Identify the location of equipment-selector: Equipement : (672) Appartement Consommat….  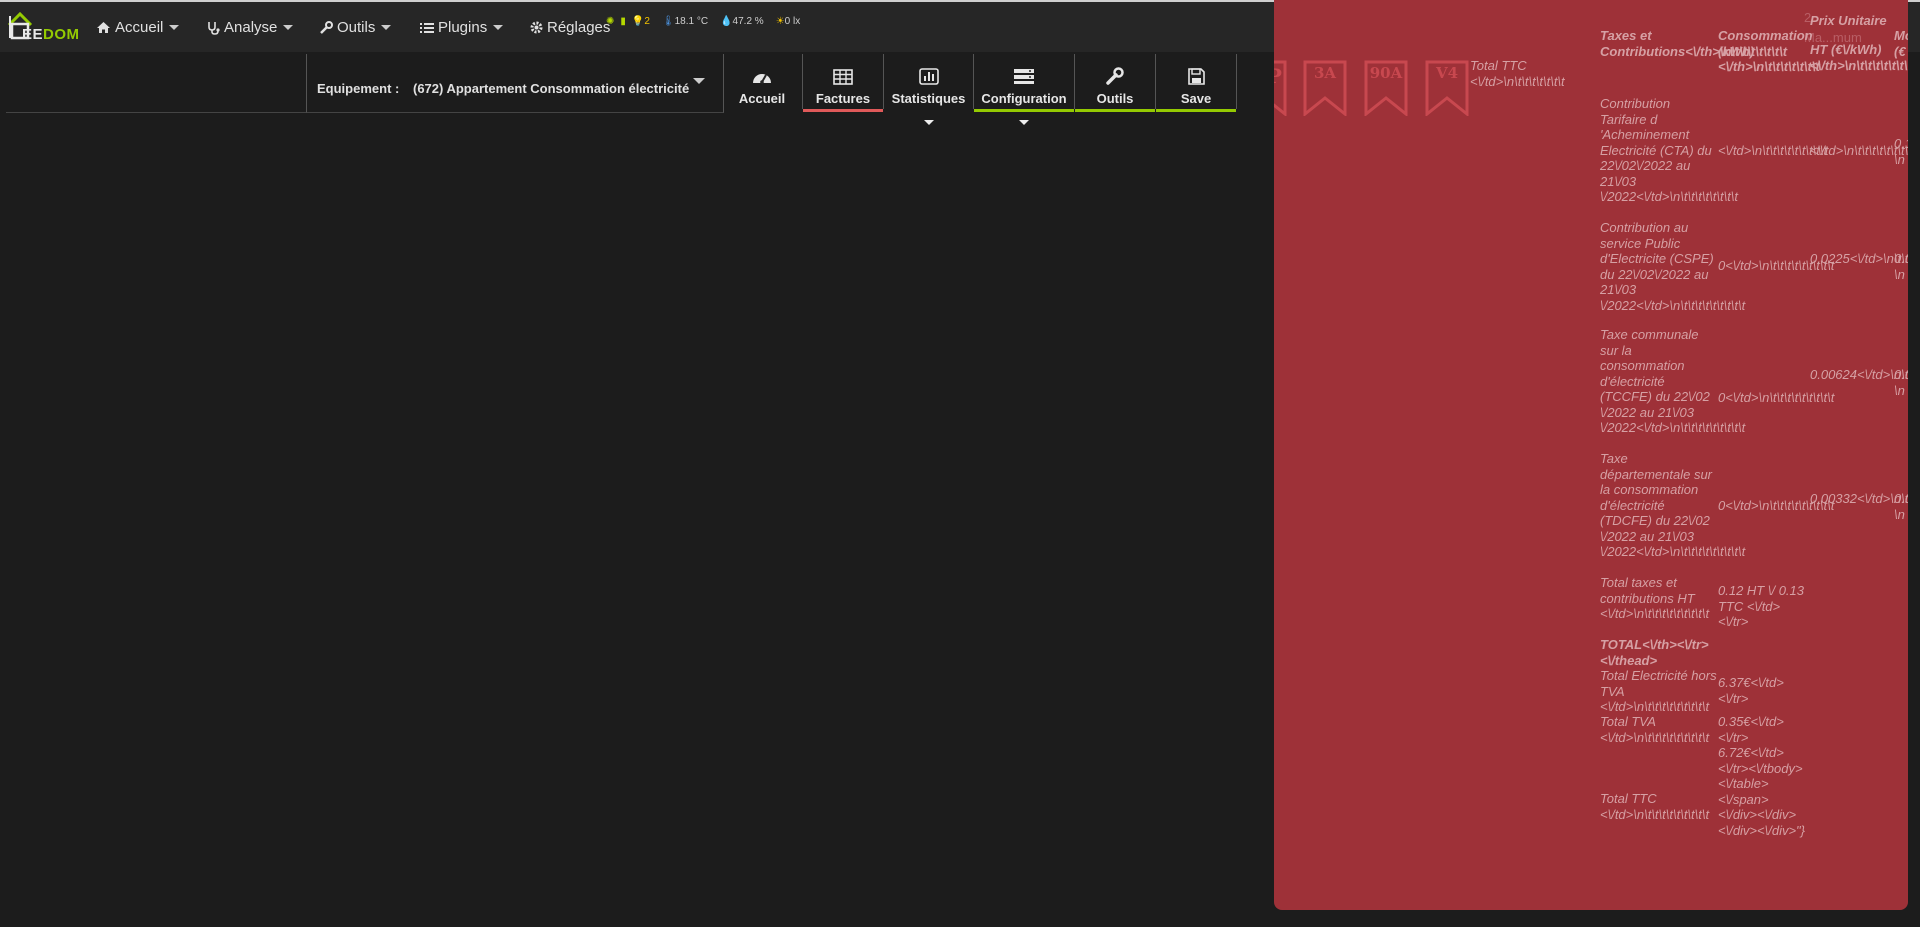
(515, 83).